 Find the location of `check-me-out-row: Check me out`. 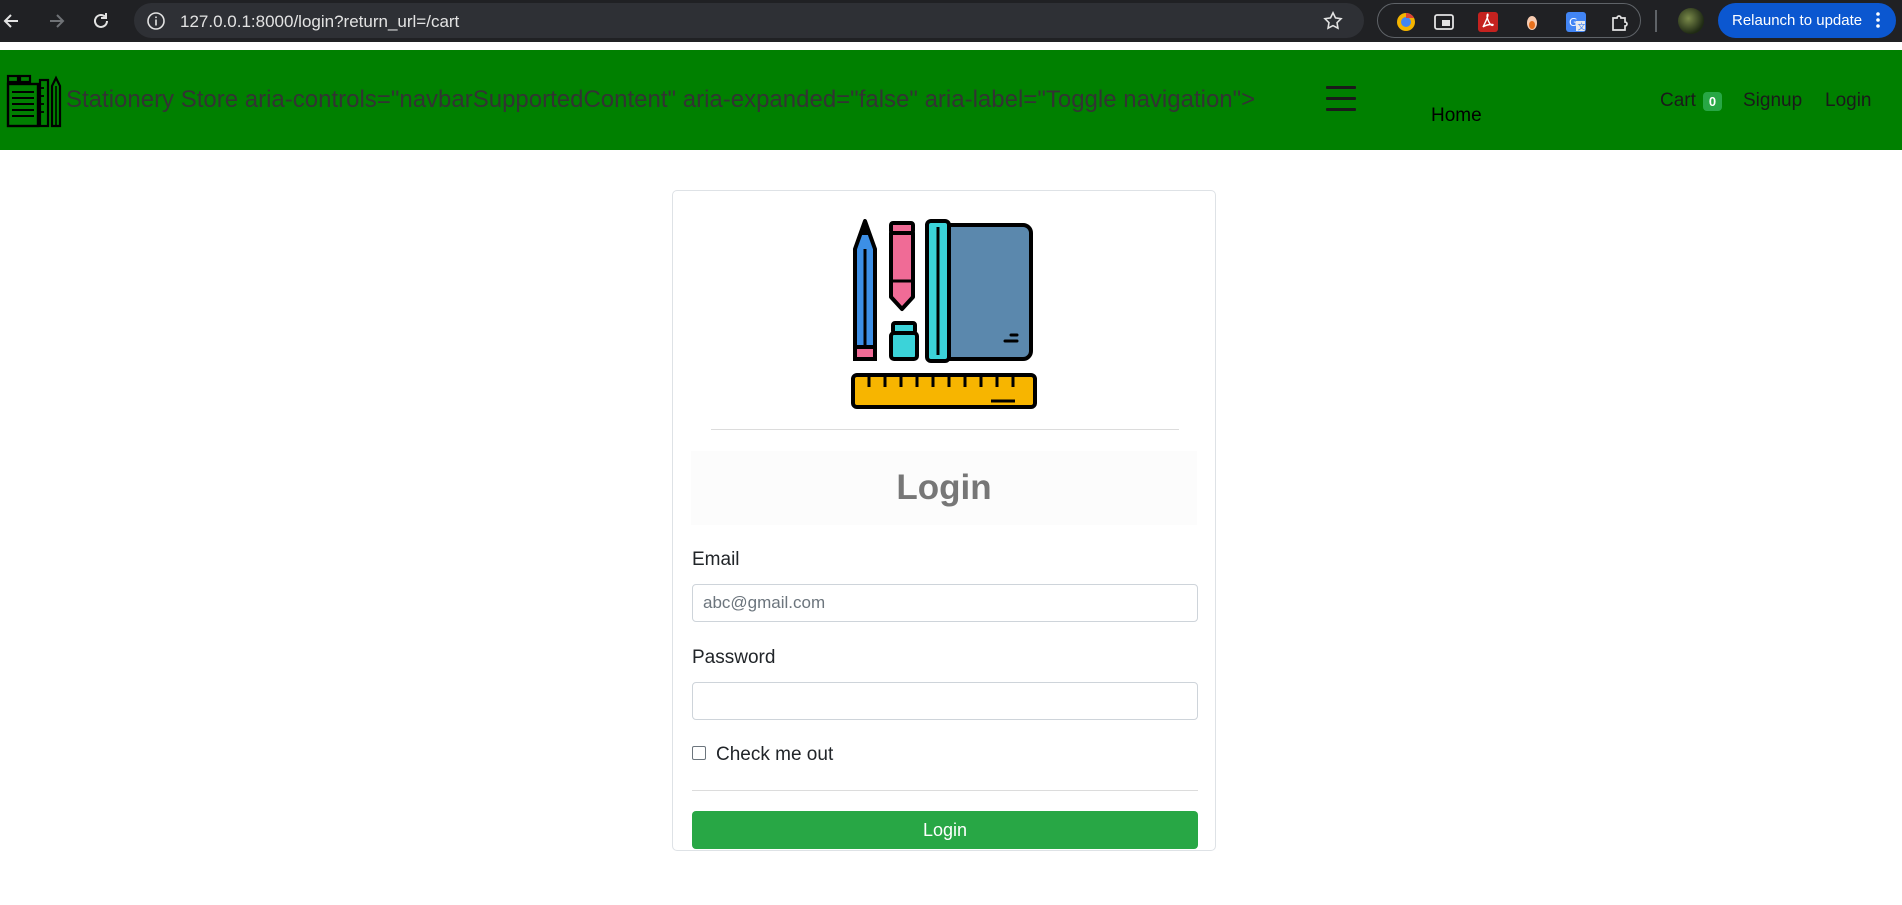

check-me-out-row: Check me out is located at coordinates (762, 755).